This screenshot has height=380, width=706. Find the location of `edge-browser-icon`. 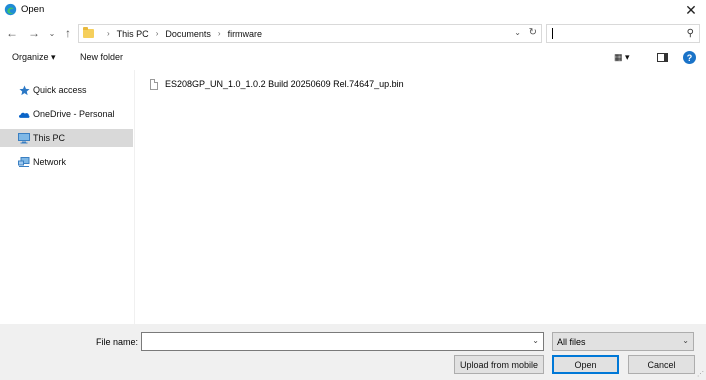

edge-browser-icon is located at coordinates (10, 9).